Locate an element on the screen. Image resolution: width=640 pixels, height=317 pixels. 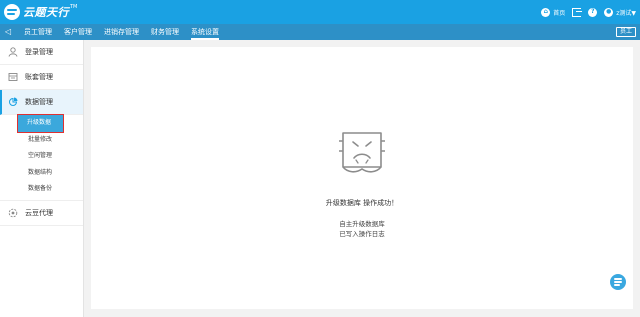
sidebar-item-ledger-management: 账套管理 is located at coordinates (41, 77).